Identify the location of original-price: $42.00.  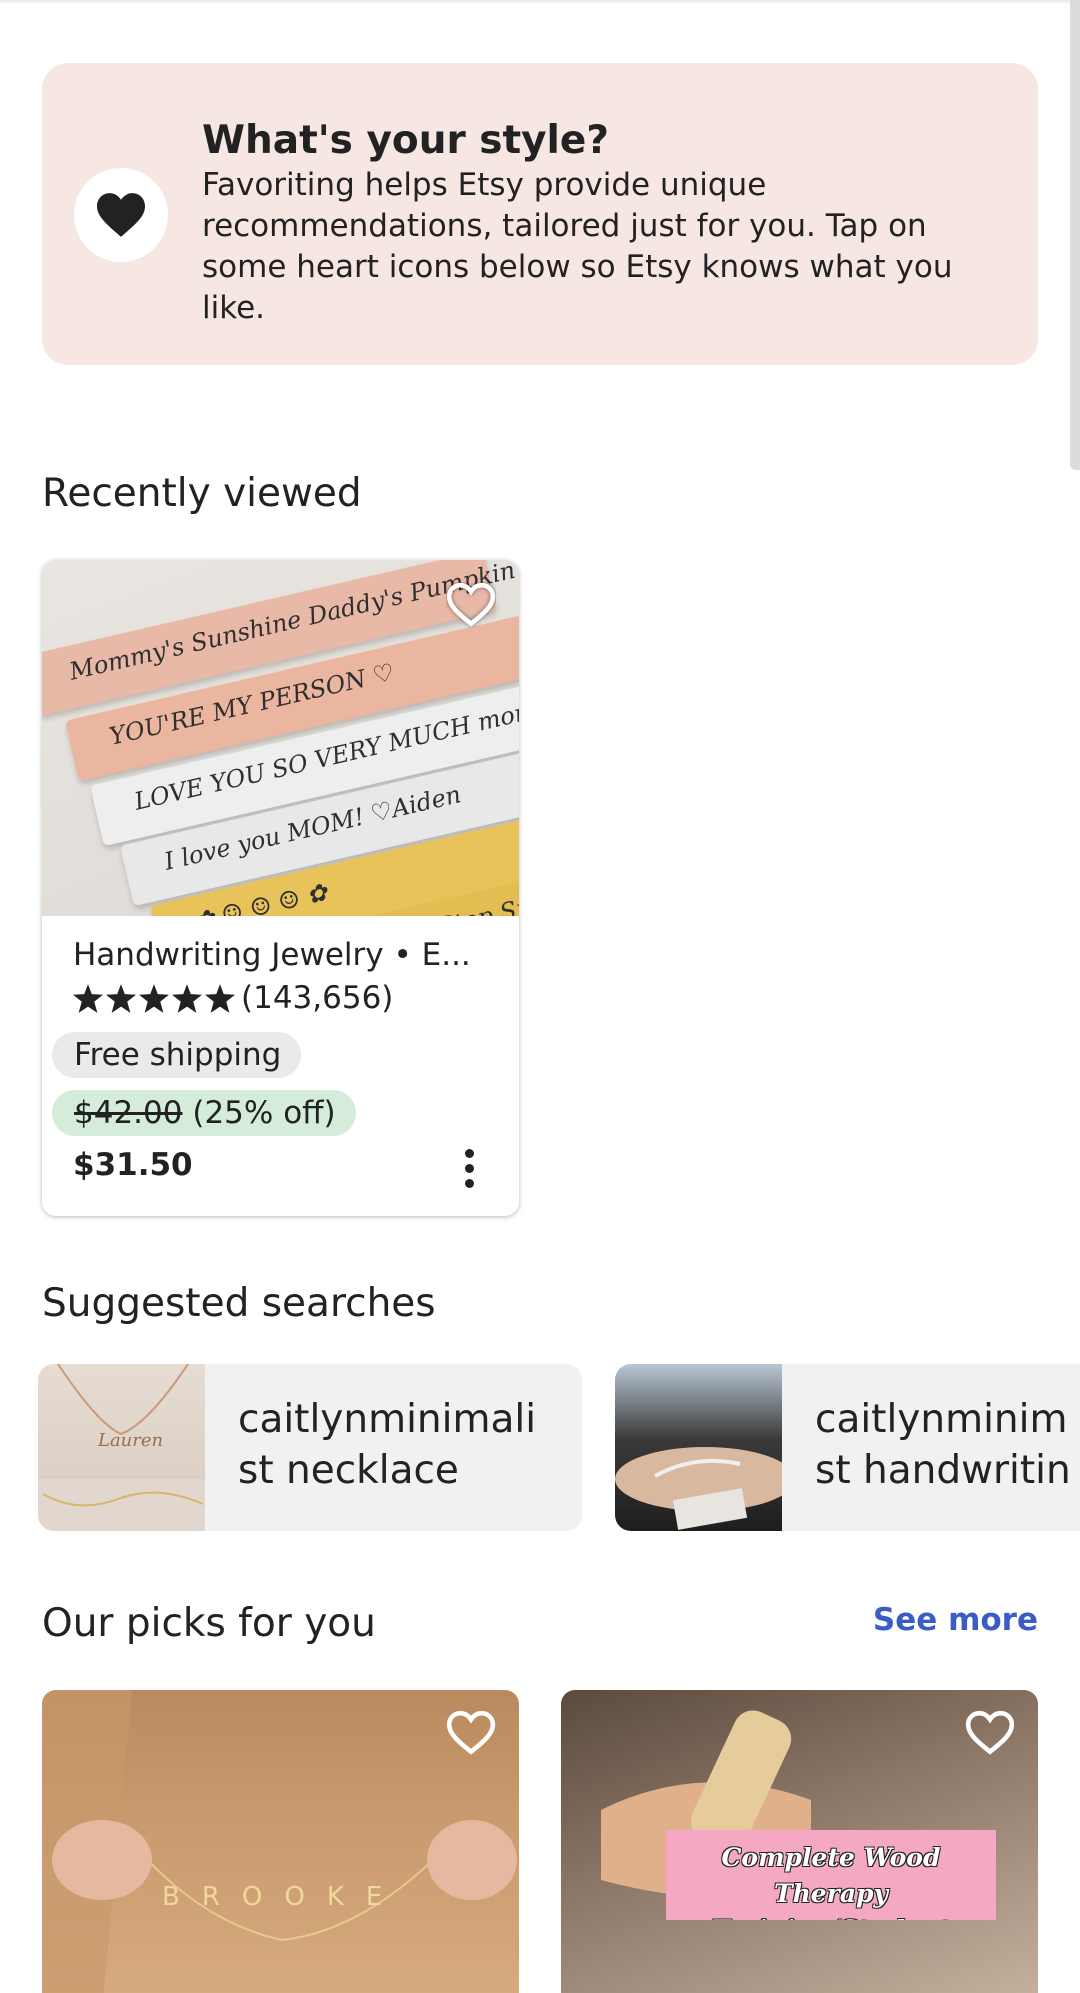
(128, 1113).